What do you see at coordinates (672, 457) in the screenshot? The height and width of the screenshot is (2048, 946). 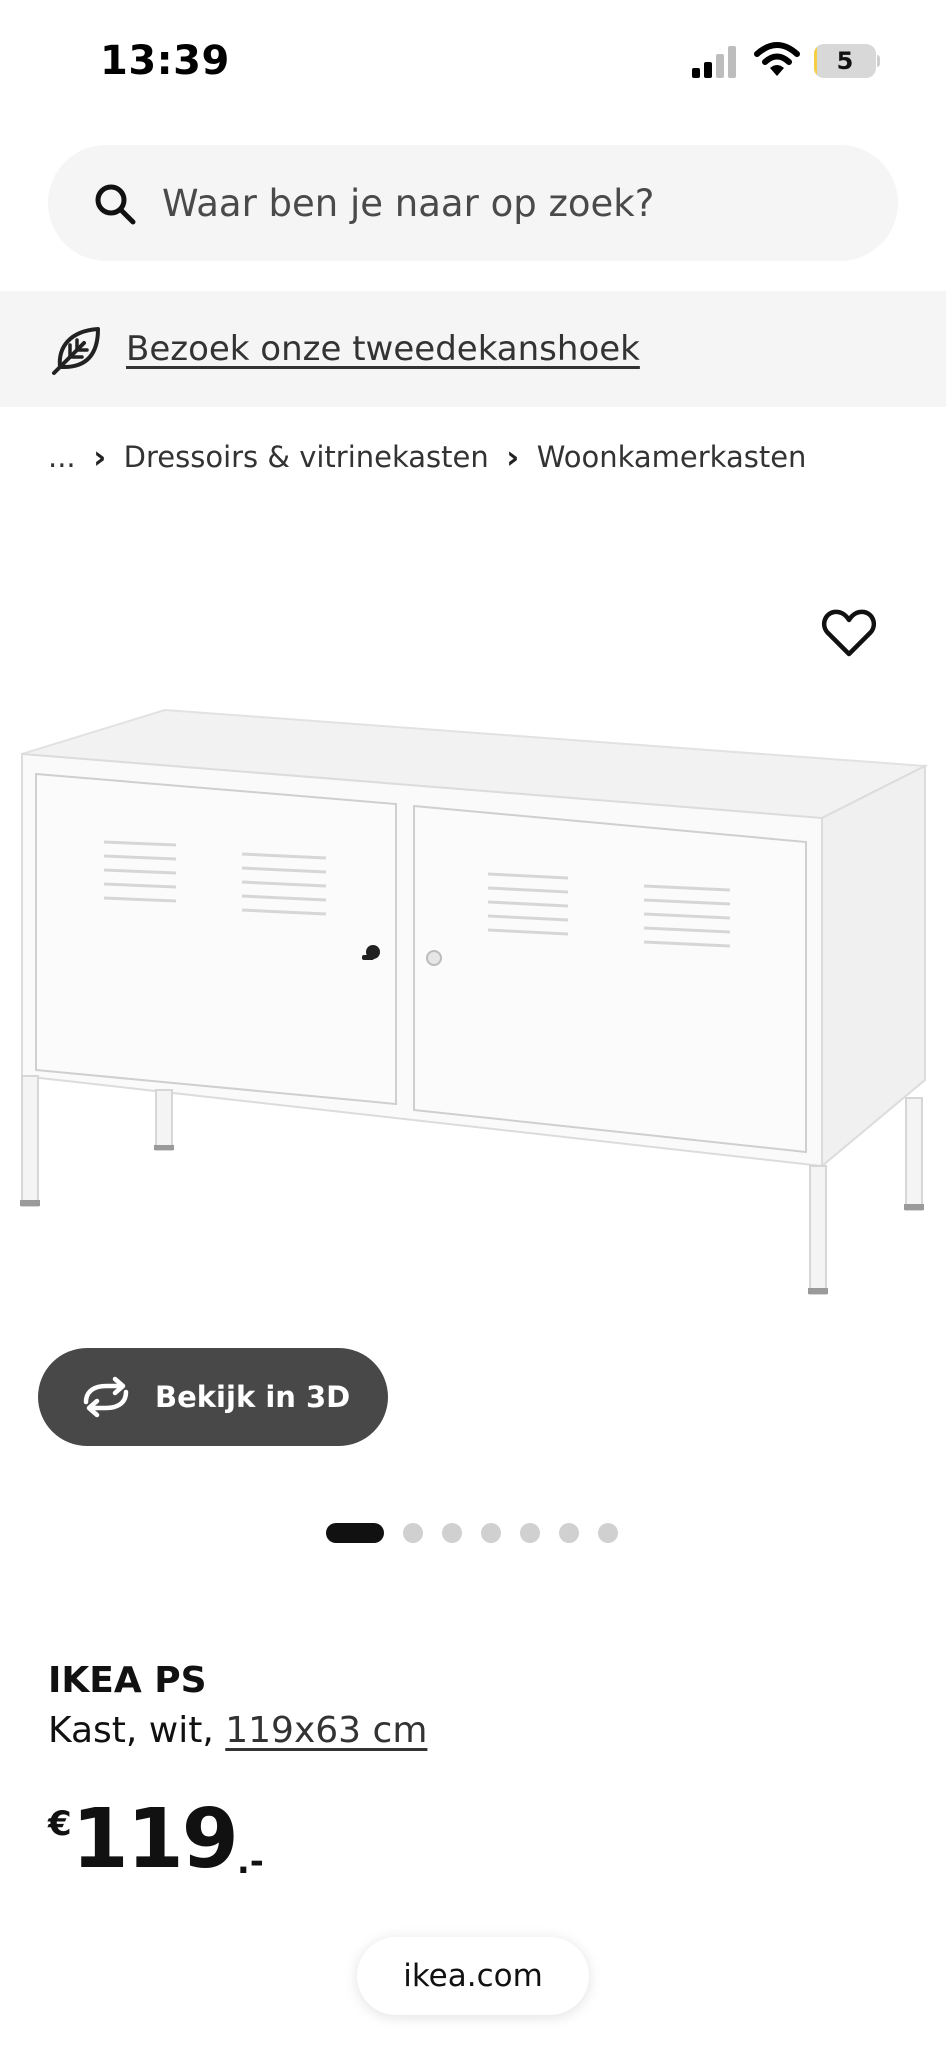 I see `breadcrumb-woonkamerkasten: Woonkamerkasten` at bounding box center [672, 457].